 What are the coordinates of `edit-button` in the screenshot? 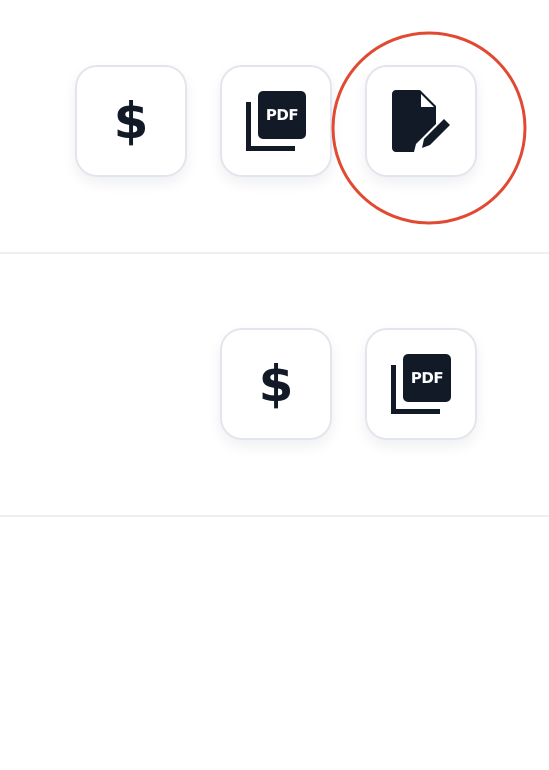 It's located at (421, 121).